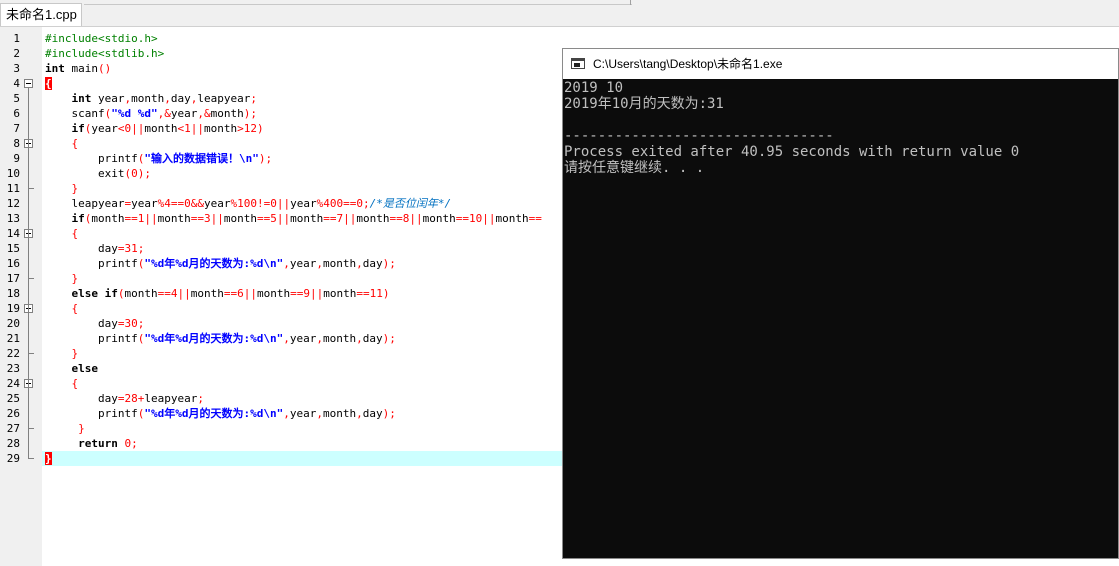  I want to click on console-line: 2019 10, so click(594, 88).